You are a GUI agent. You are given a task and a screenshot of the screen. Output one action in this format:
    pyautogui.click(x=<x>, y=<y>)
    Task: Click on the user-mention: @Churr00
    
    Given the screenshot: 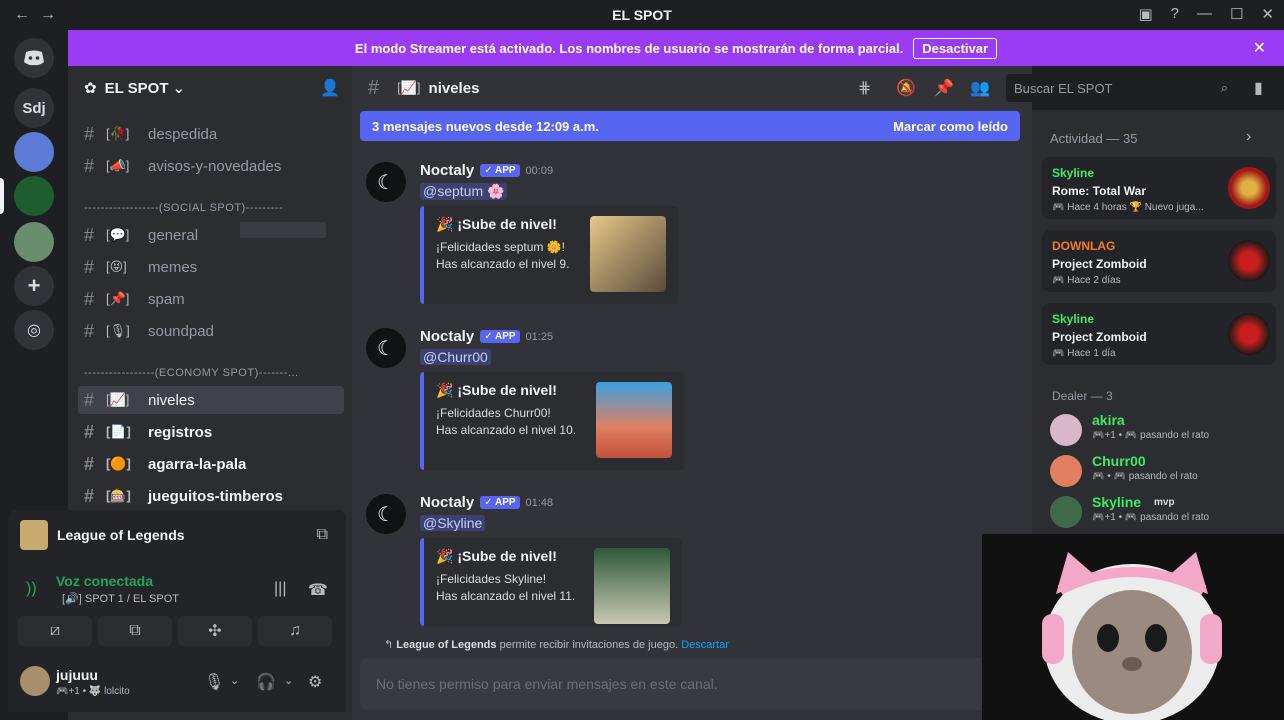 What is the action you would take?
    pyautogui.click(x=455, y=357)
    